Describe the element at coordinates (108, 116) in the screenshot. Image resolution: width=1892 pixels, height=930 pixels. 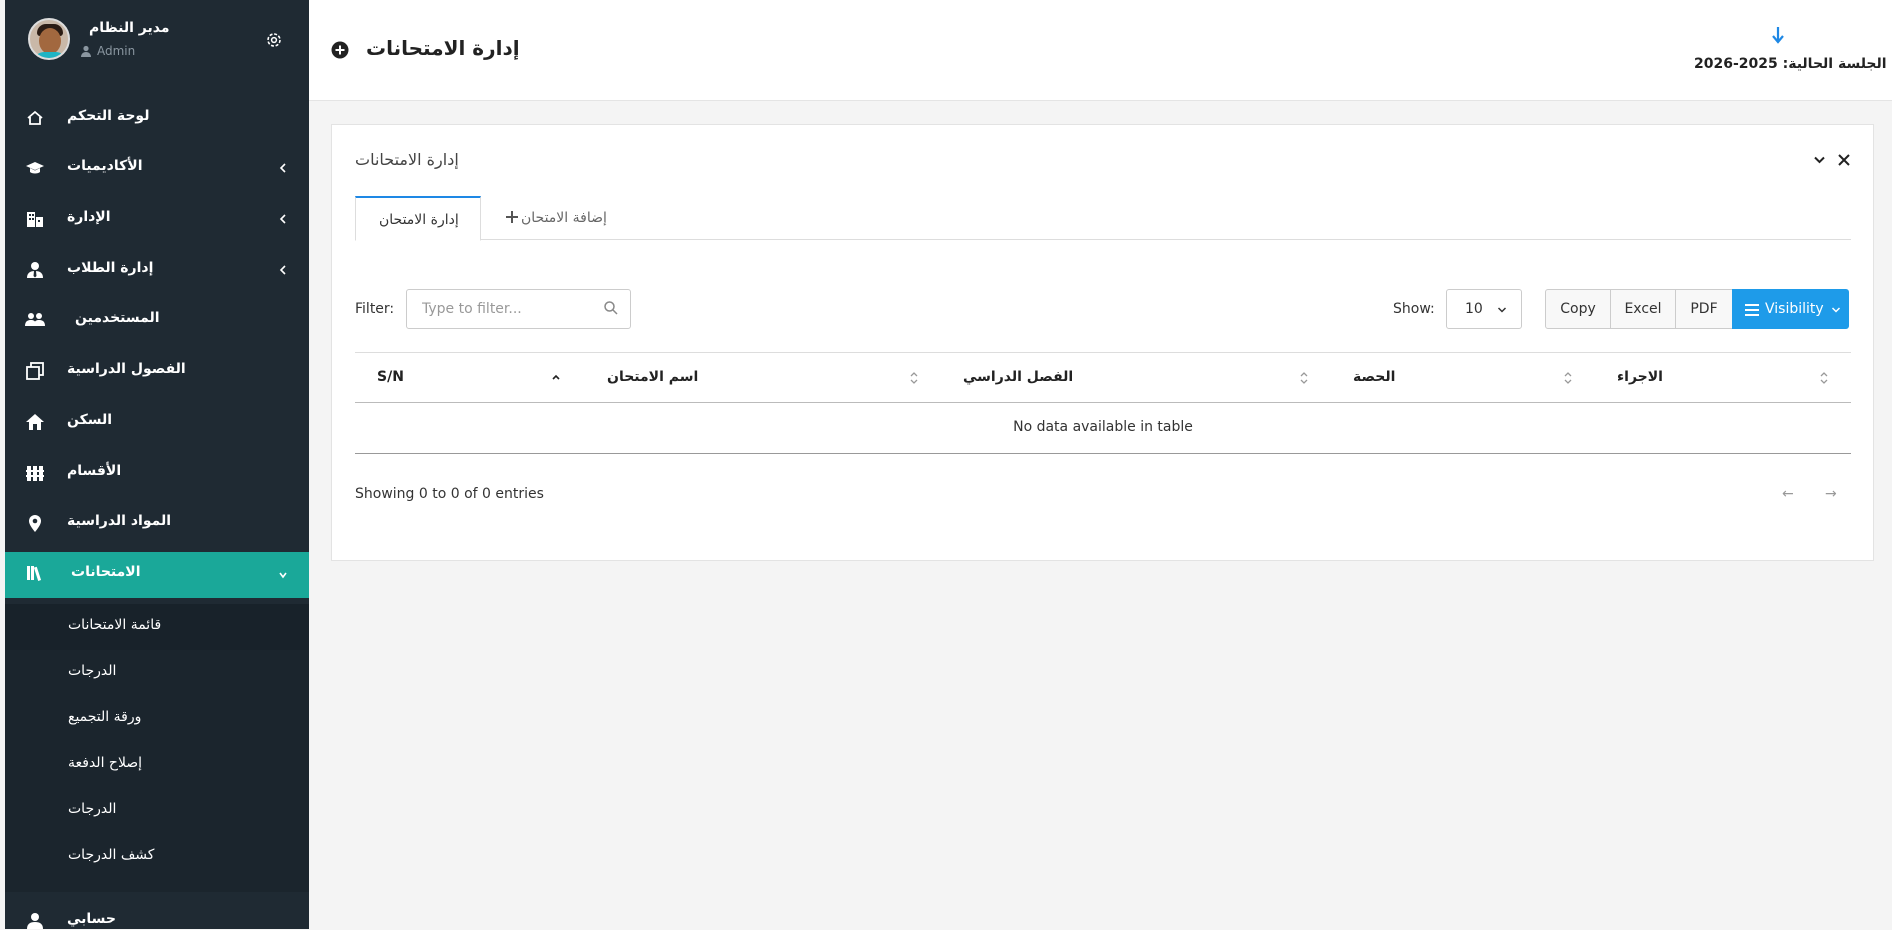
I see `sidebar-item-label: لوحة التحكم` at that location.